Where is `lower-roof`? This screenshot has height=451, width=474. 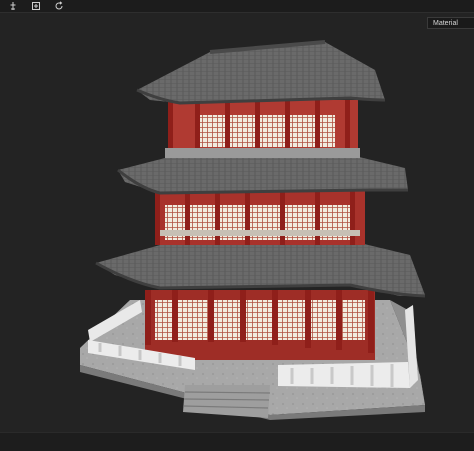 lower-roof is located at coordinates (260, 269).